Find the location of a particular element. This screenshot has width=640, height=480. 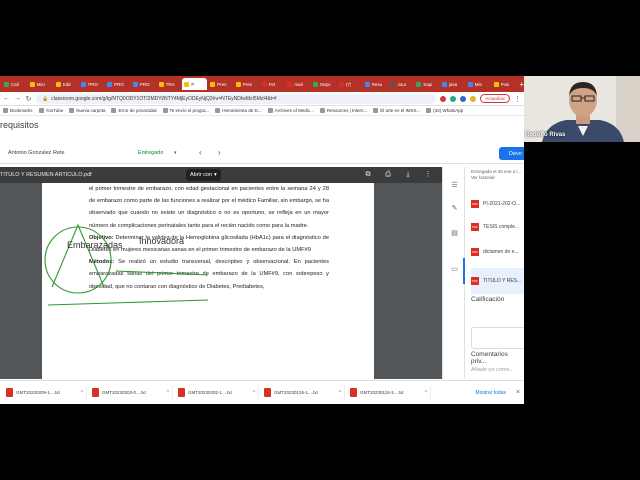

file-icon: ▤ is located at coordinates (454, 233).